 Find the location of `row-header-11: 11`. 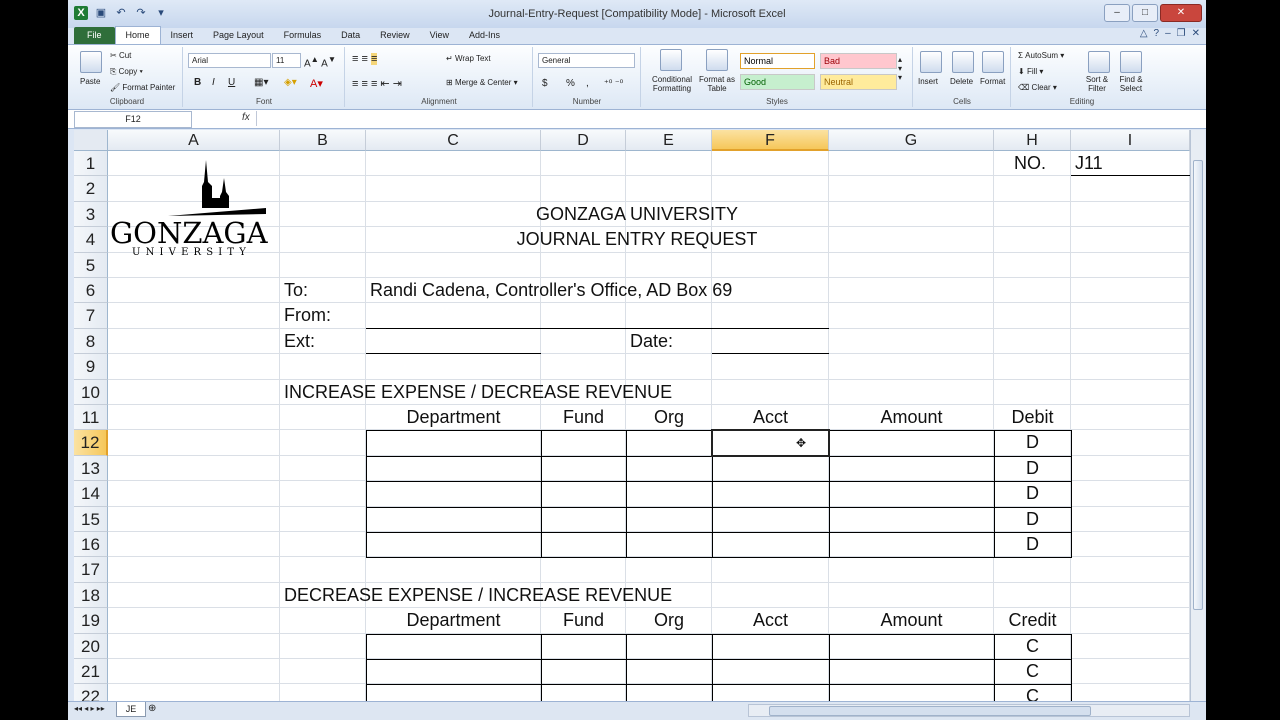

row-header-11: 11 is located at coordinates (91, 418).